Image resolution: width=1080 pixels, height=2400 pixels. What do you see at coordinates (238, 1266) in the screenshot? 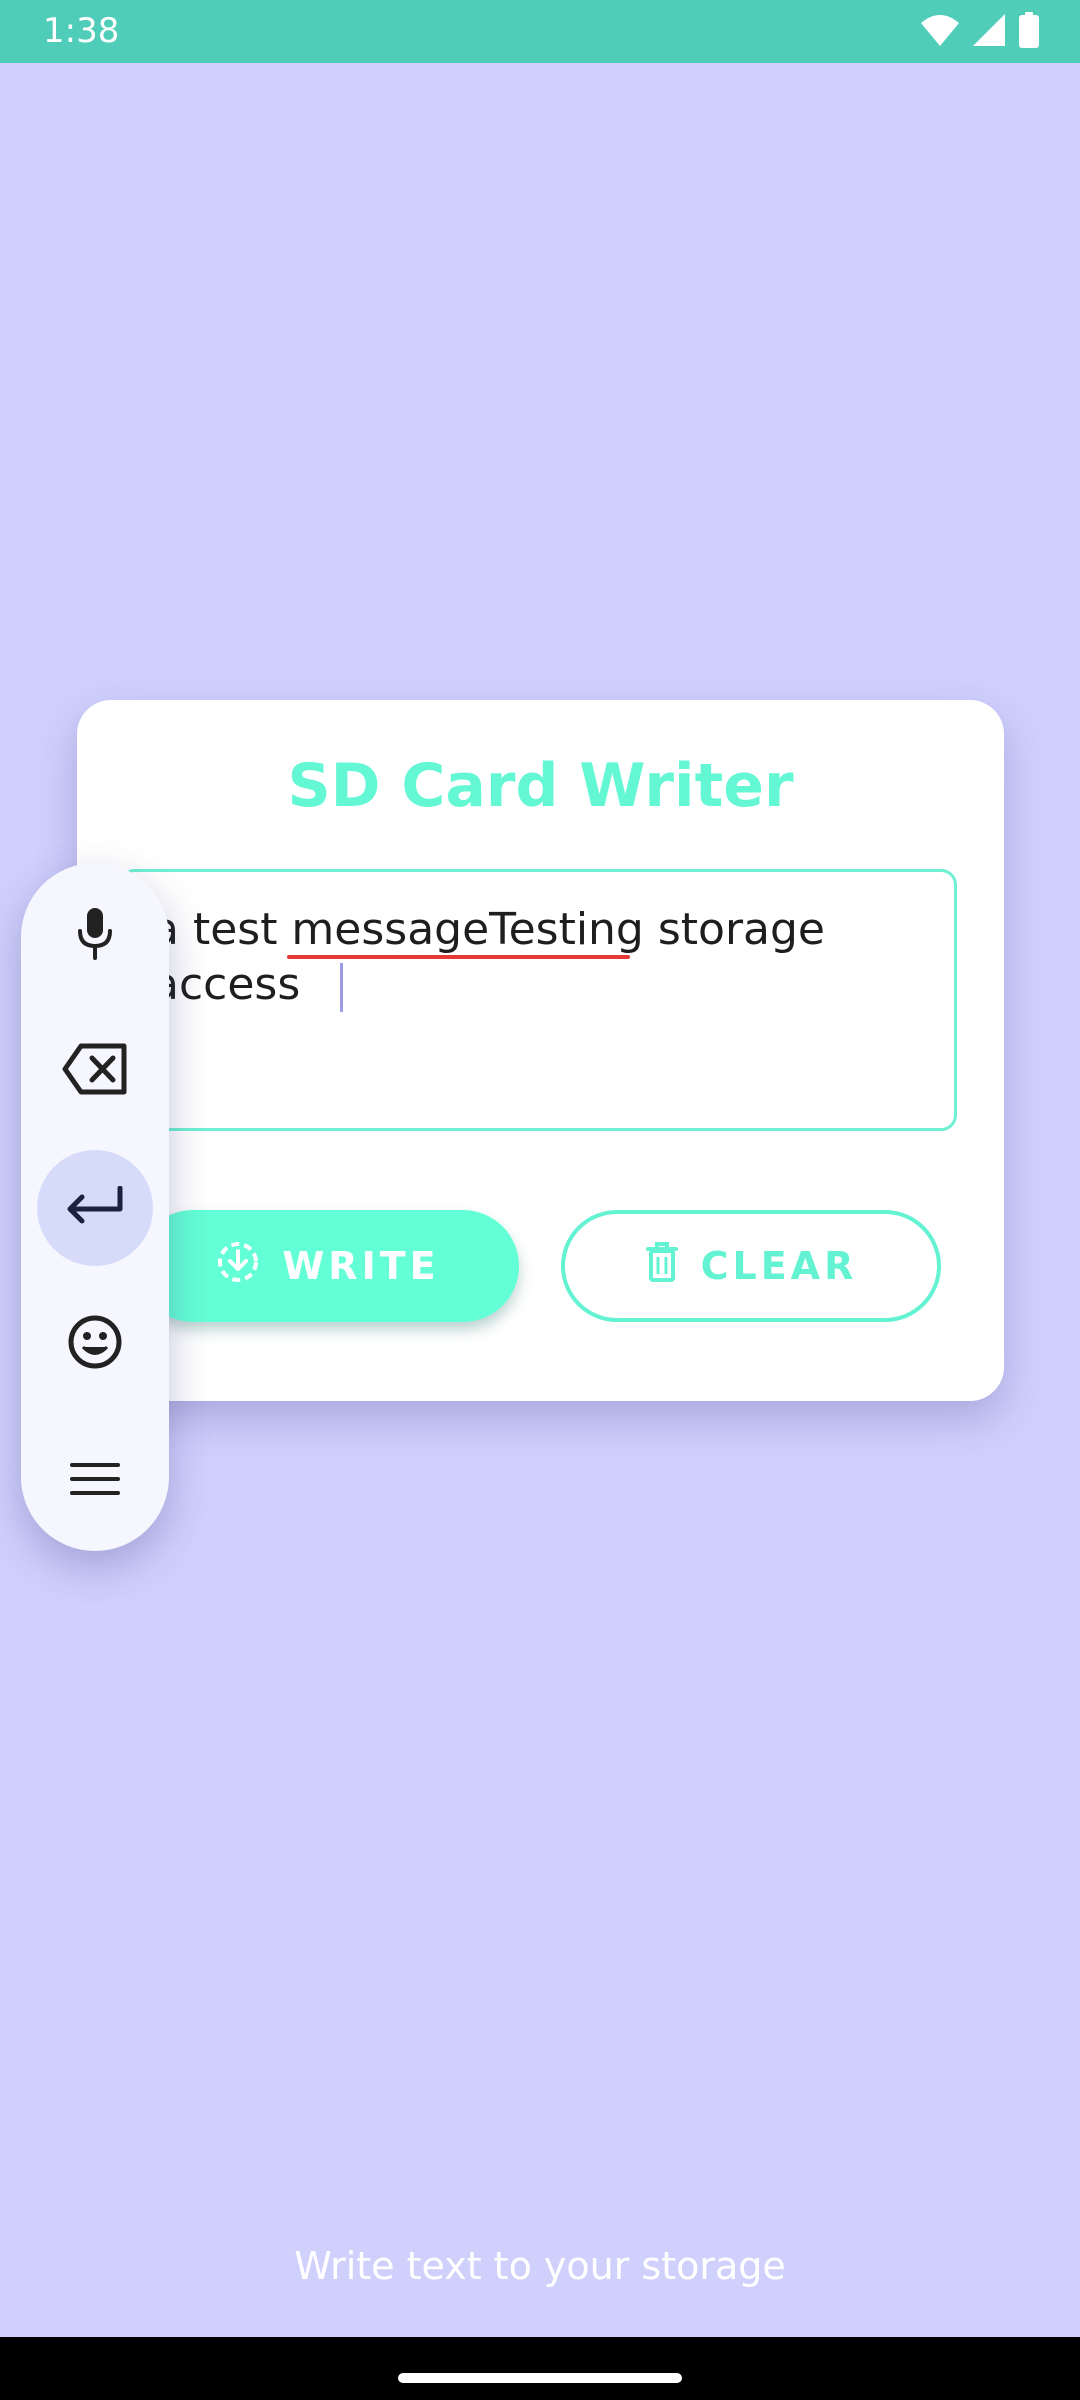
I see `download-icon` at bounding box center [238, 1266].